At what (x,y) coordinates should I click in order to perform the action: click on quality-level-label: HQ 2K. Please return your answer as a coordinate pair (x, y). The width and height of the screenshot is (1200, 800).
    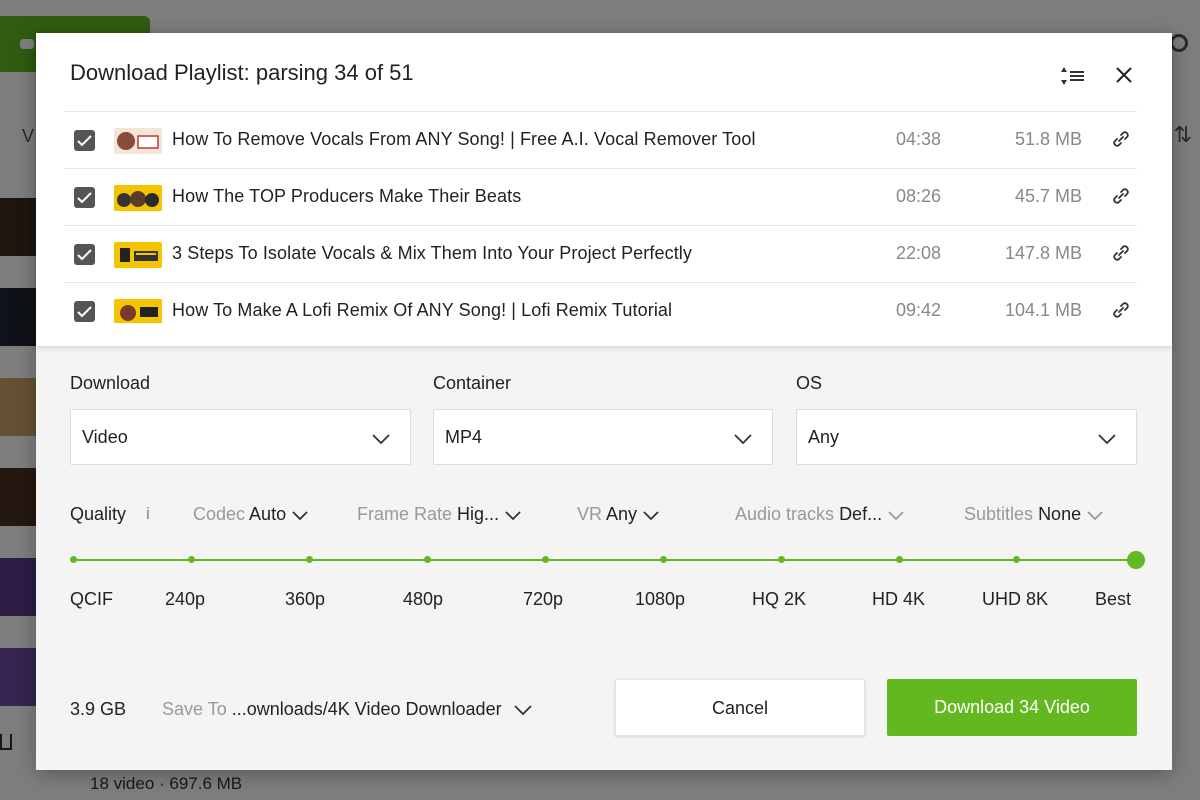
    Looking at the image, I should click on (779, 599).